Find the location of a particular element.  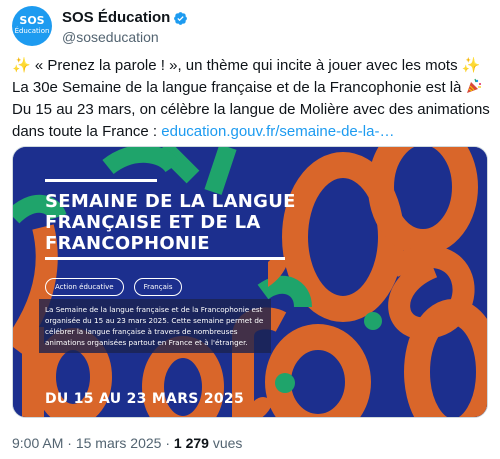

tweet-date: 15 mars 2025 is located at coordinates (119, 443).